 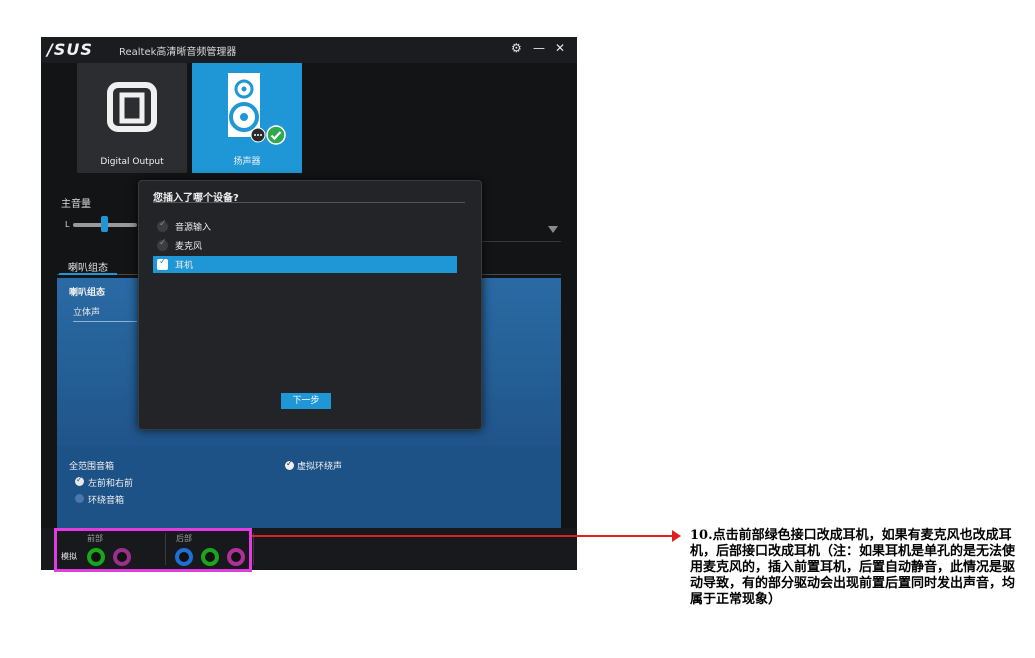 What do you see at coordinates (92, 467) in the screenshot?
I see `fullrange-label: 全范围音箱` at bounding box center [92, 467].